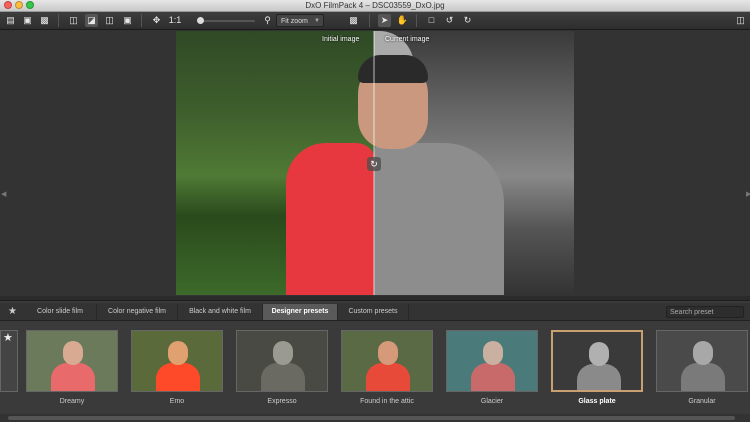 This screenshot has width=750, height=422. Describe the element at coordinates (300, 312) in the screenshot. I see `tab-designer-presets: Designer presets` at that location.